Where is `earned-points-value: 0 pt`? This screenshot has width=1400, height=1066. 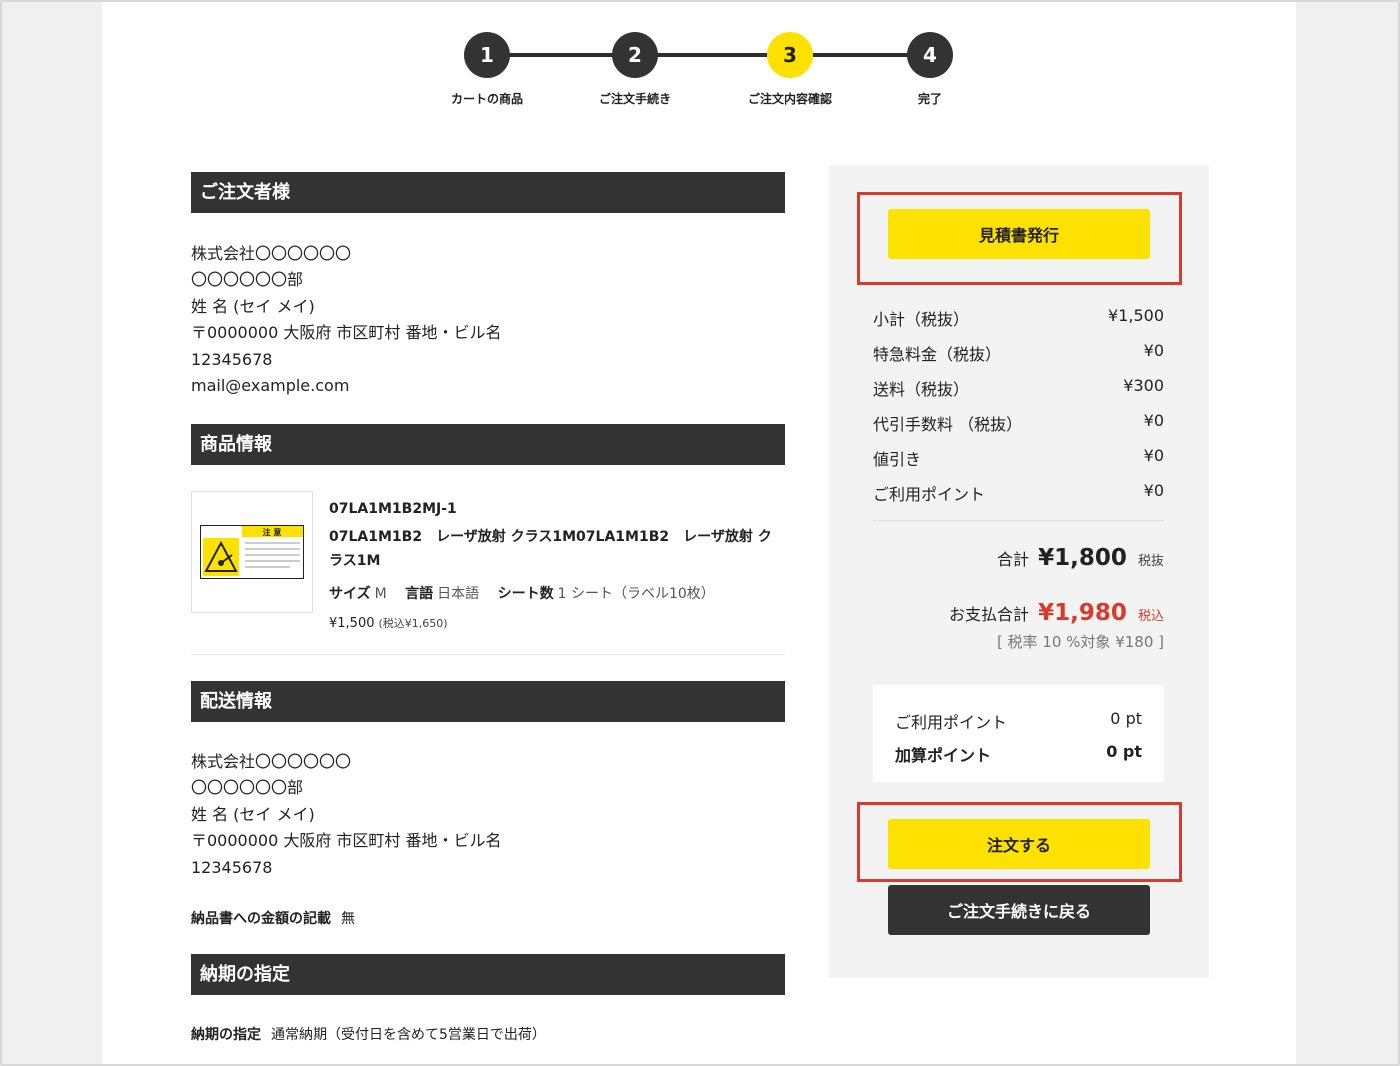 earned-points-value: 0 pt is located at coordinates (1124, 751).